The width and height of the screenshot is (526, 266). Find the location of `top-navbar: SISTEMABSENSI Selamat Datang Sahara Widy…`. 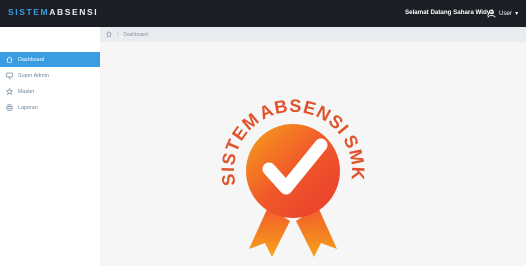

top-navbar: SISTEMABSENSI Selamat Datang Sahara Widy… is located at coordinates (263, 13).